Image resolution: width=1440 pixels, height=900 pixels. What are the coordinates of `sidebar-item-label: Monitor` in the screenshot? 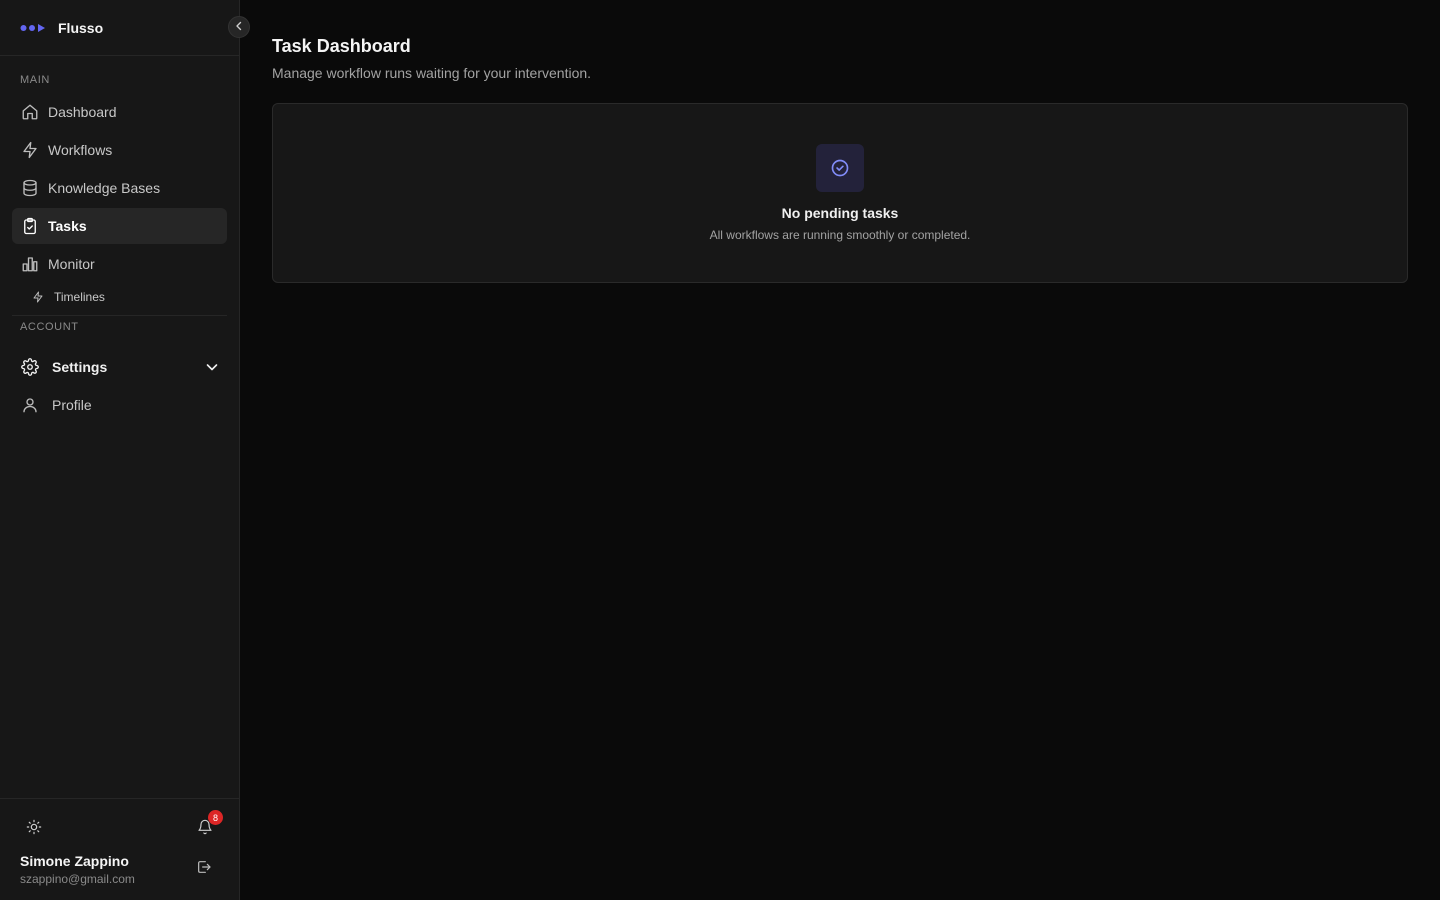 It's located at (71, 264).